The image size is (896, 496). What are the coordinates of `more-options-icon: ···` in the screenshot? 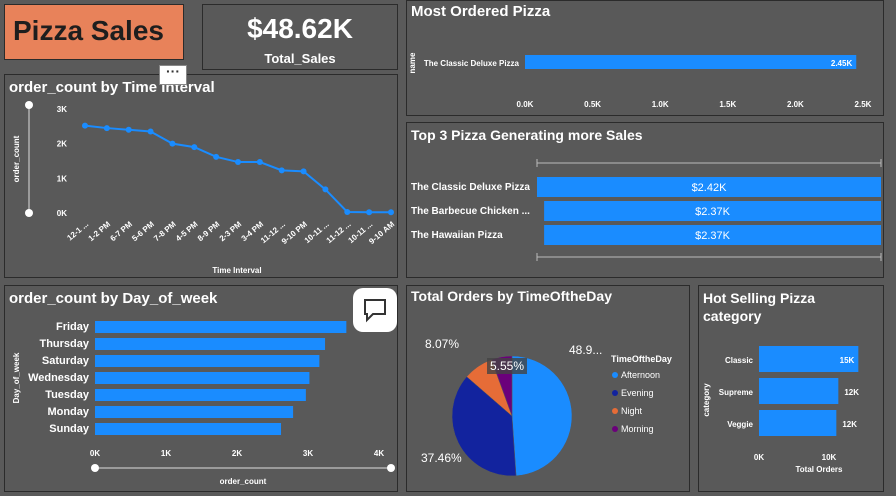 It's located at (173, 74).